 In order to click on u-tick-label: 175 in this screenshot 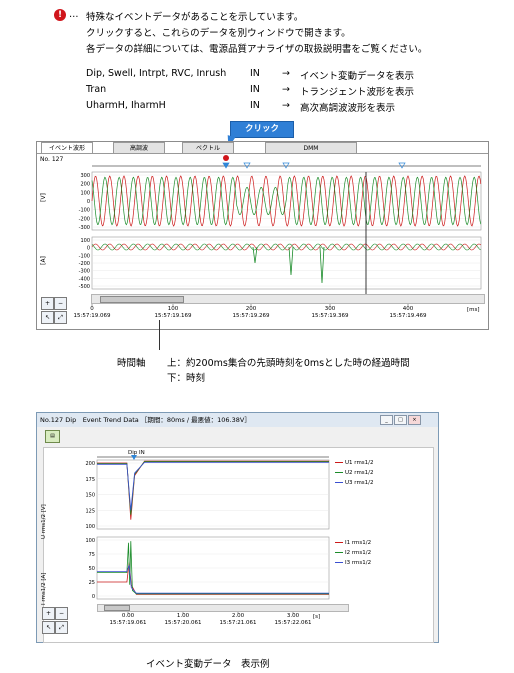, I will do `click(90, 480)`.